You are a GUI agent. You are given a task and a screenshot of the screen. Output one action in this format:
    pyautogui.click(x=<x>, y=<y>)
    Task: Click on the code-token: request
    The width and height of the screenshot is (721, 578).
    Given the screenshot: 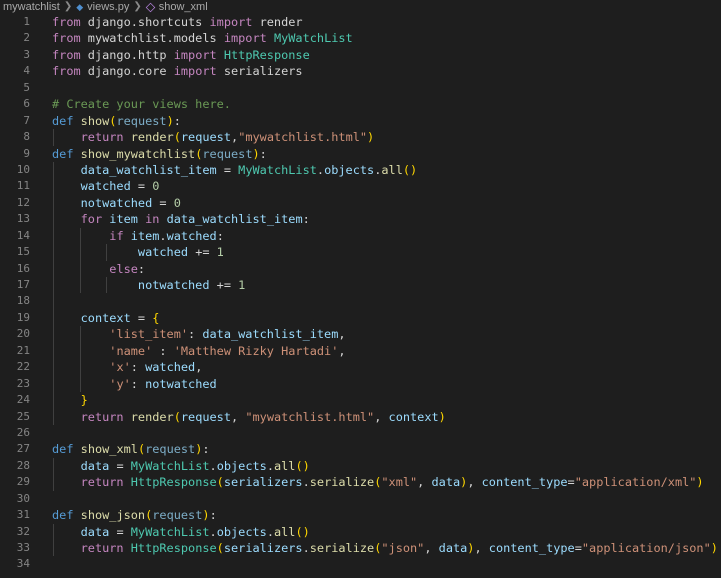 What is the action you would take?
    pyautogui.click(x=170, y=449)
    